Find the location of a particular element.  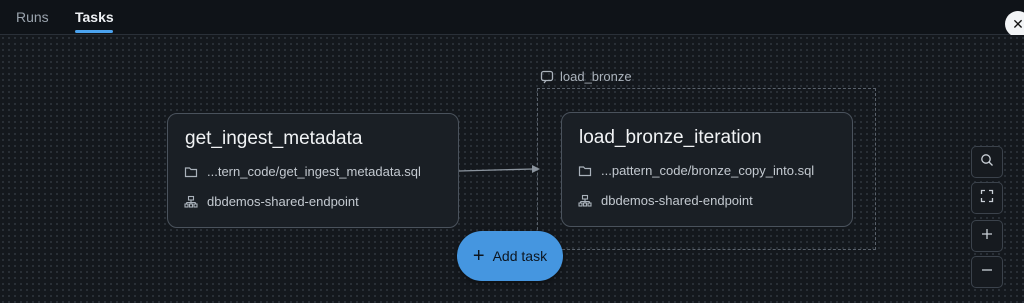

fit-view-button is located at coordinates (987, 198).